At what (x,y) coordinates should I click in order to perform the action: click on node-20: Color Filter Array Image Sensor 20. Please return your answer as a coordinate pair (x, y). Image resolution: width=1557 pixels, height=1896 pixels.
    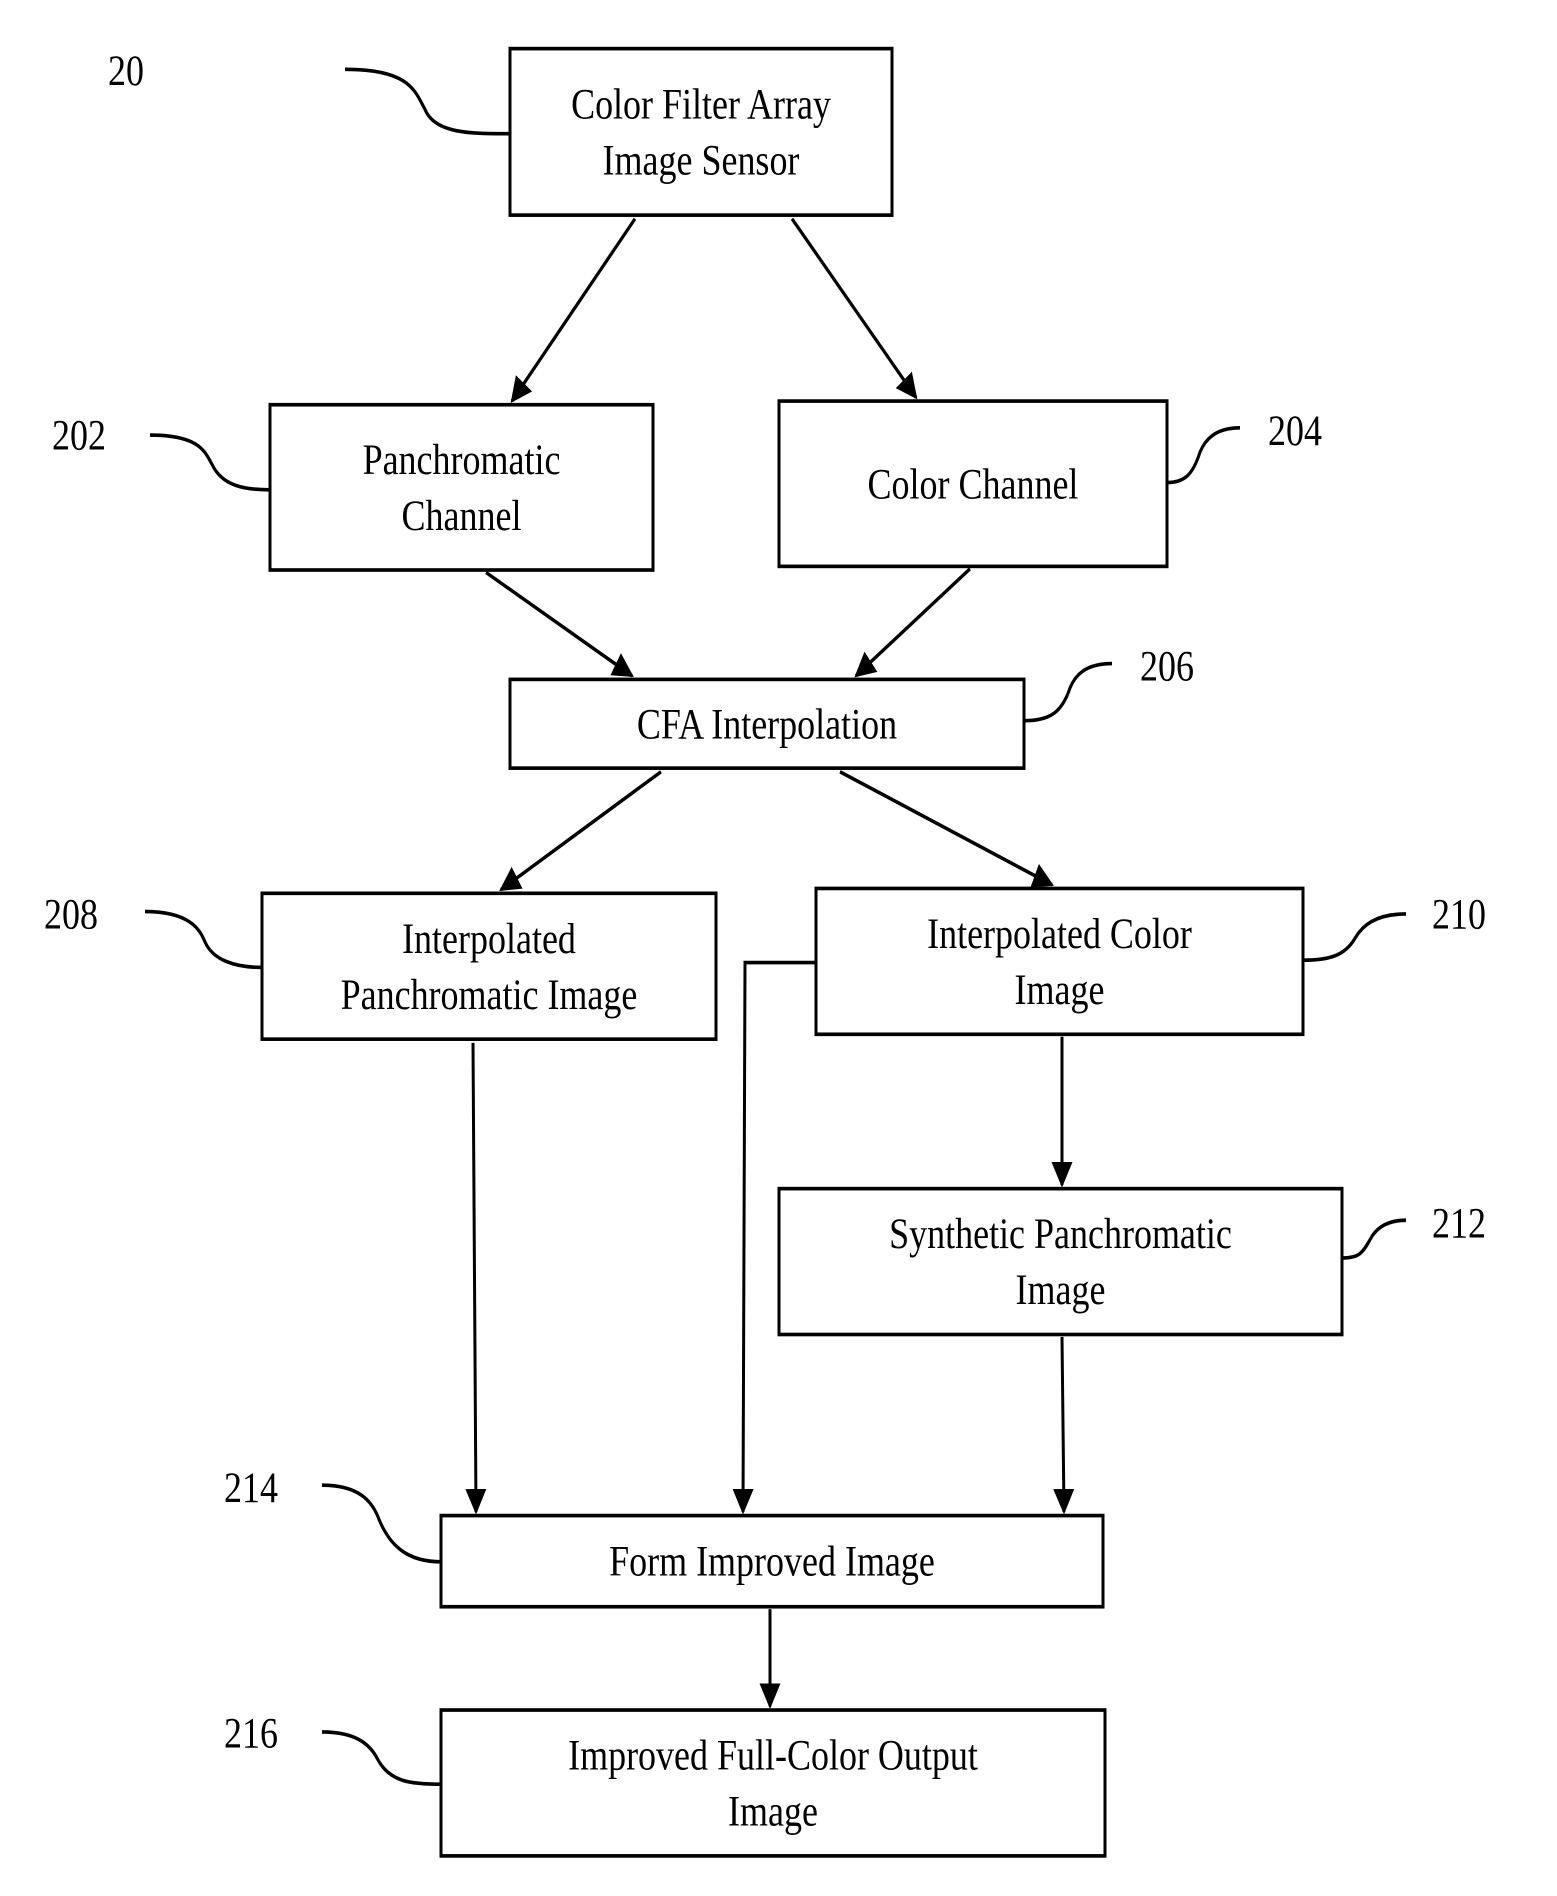
    Looking at the image, I should click on (501, 131).